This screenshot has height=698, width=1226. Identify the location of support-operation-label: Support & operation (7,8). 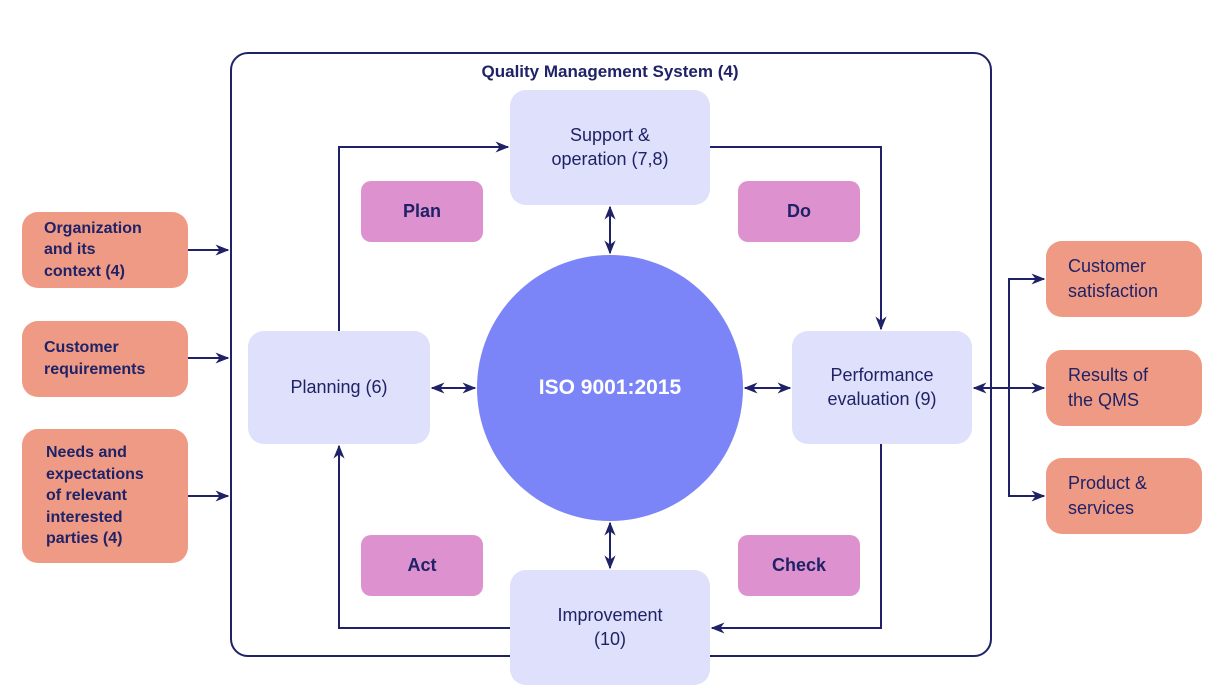
(610, 147).